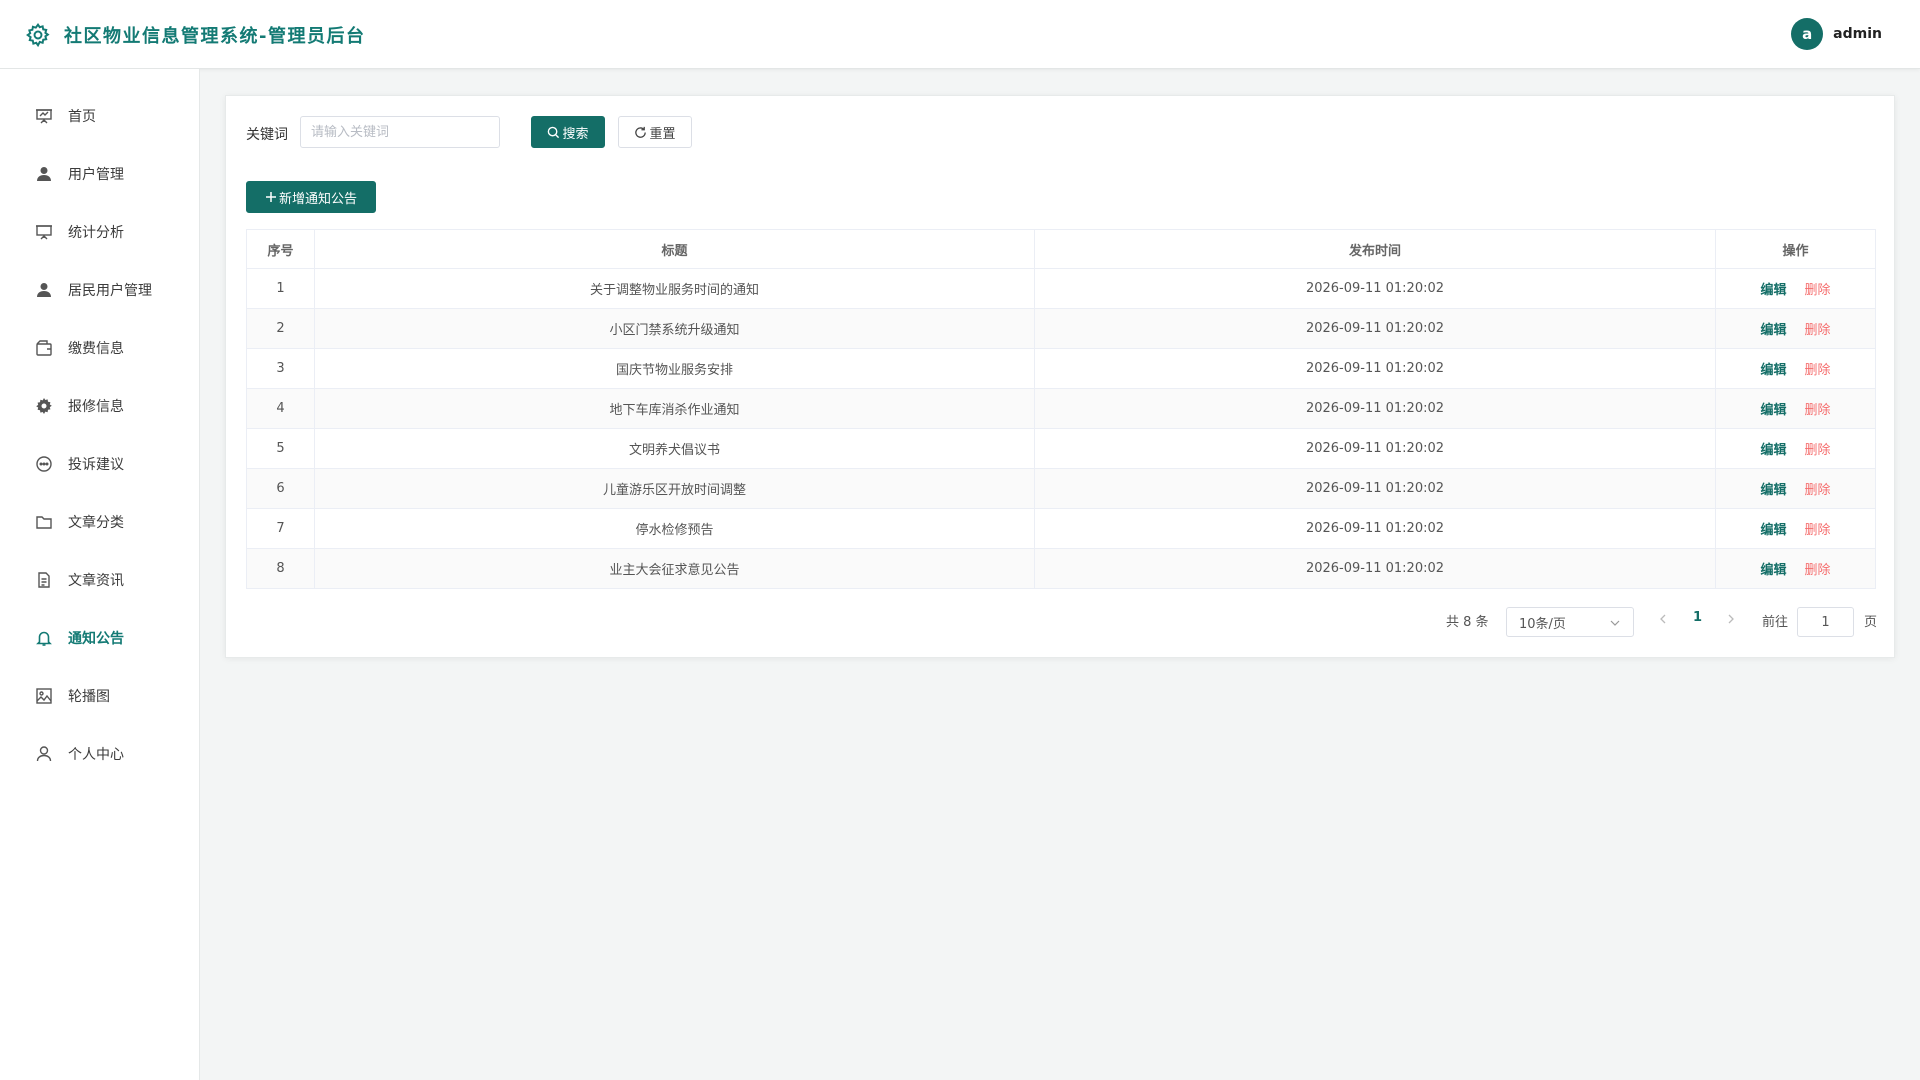  Describe the element at coordinates (674, 568) in the screenshot. I see `cell-title: 业主大会征求意见公告` at that location.